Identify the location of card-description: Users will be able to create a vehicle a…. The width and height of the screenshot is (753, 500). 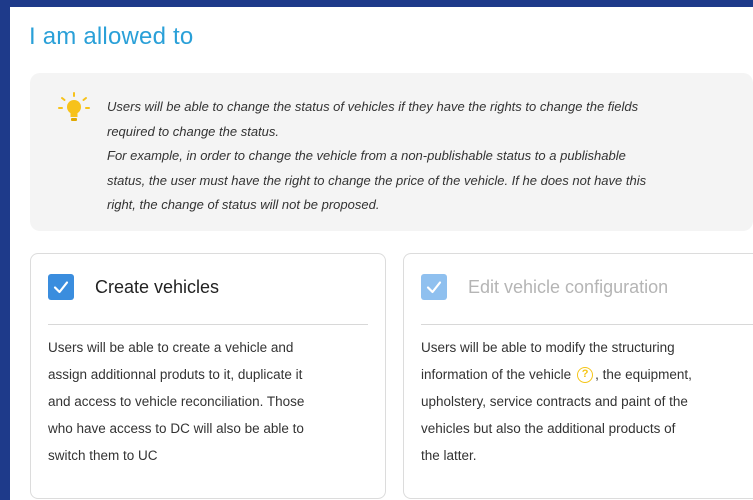
(176, 401).